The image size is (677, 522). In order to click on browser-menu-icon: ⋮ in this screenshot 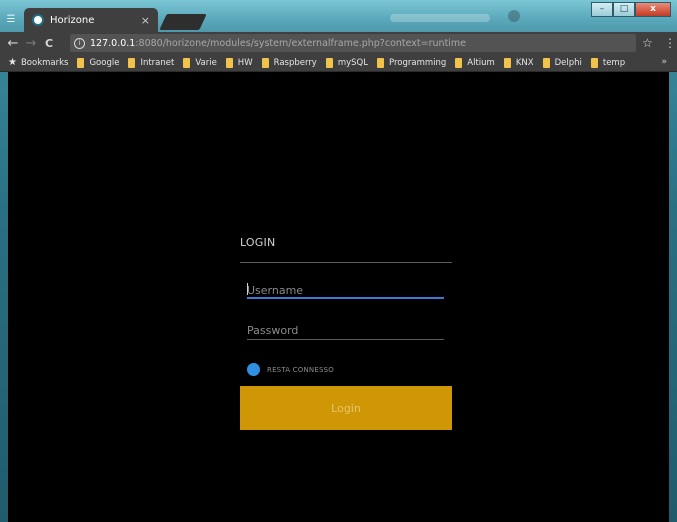, I will do `click(670, 43)`.